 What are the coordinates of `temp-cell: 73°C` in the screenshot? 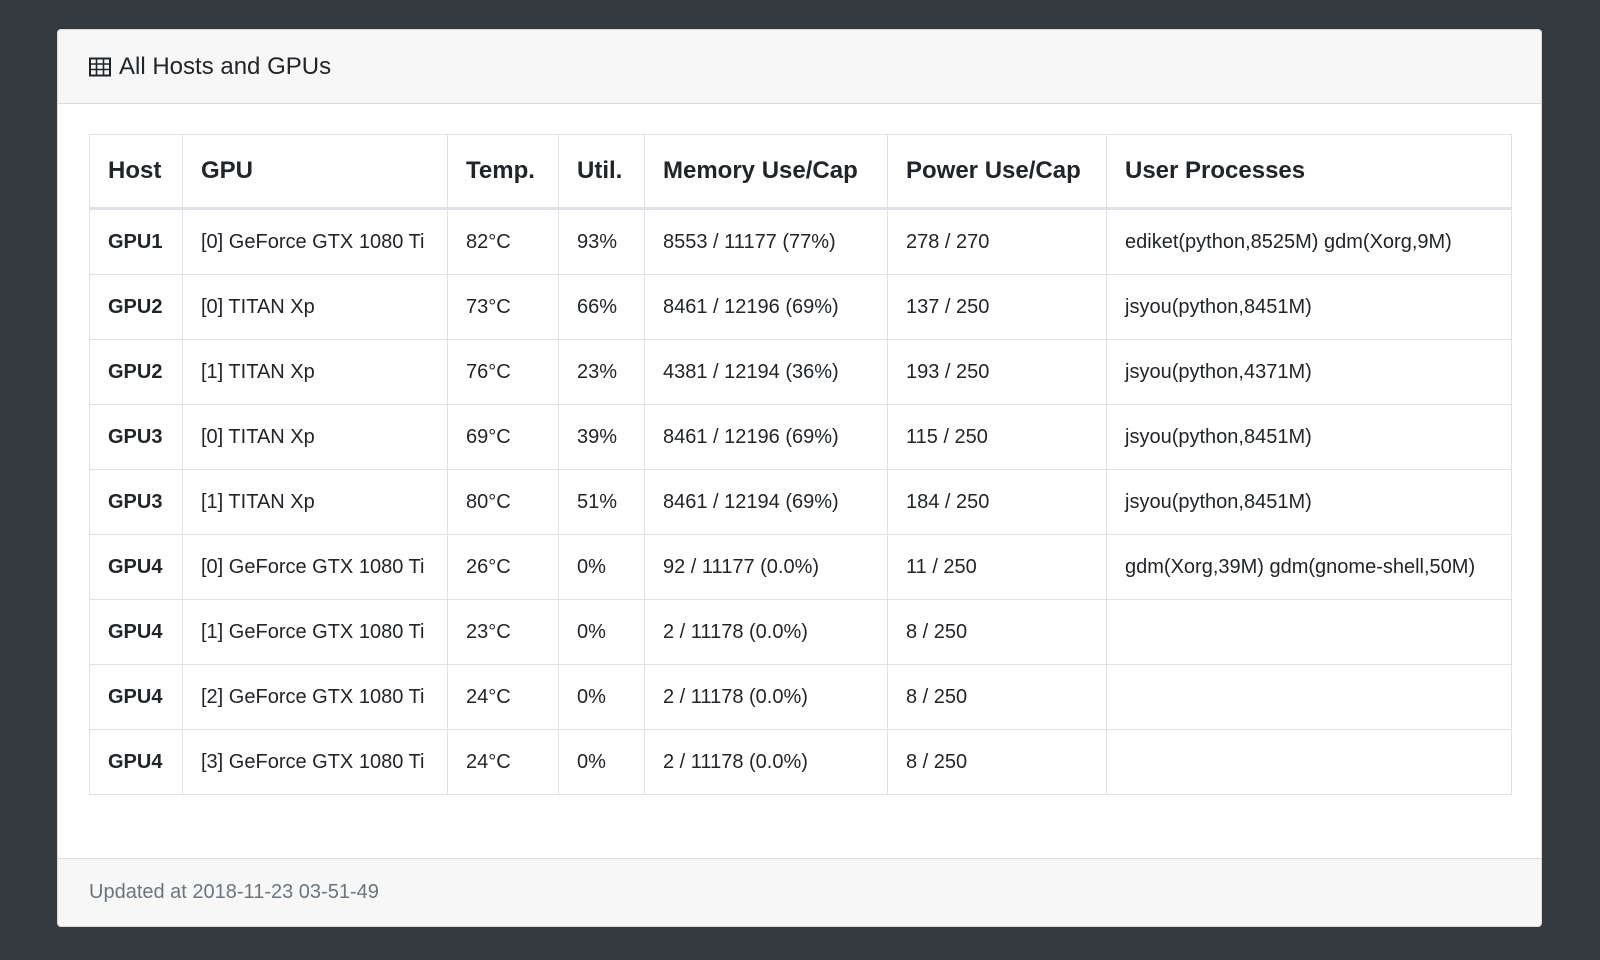 It's located at (503, 307).